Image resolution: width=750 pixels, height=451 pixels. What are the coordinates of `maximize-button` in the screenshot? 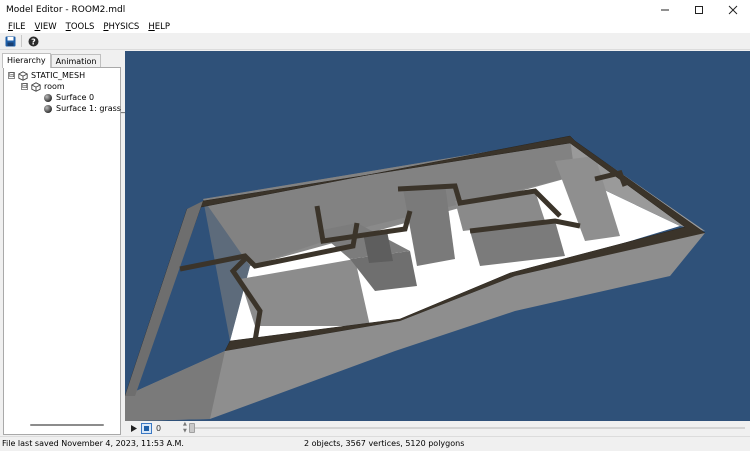 It's located at (699, 10).